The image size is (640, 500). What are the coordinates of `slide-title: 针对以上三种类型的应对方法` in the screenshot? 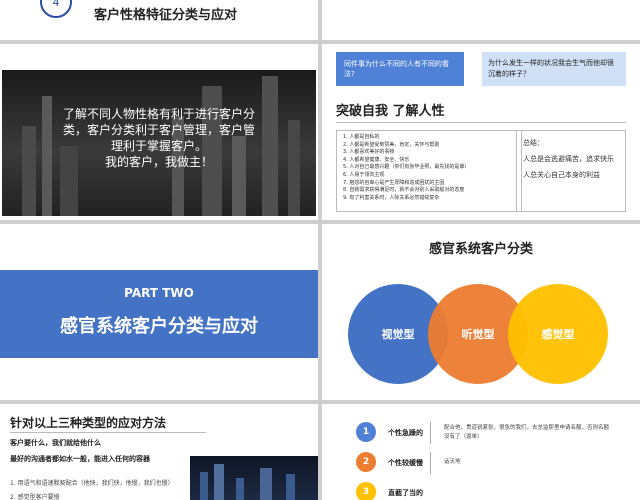 It's located at (88, 423).